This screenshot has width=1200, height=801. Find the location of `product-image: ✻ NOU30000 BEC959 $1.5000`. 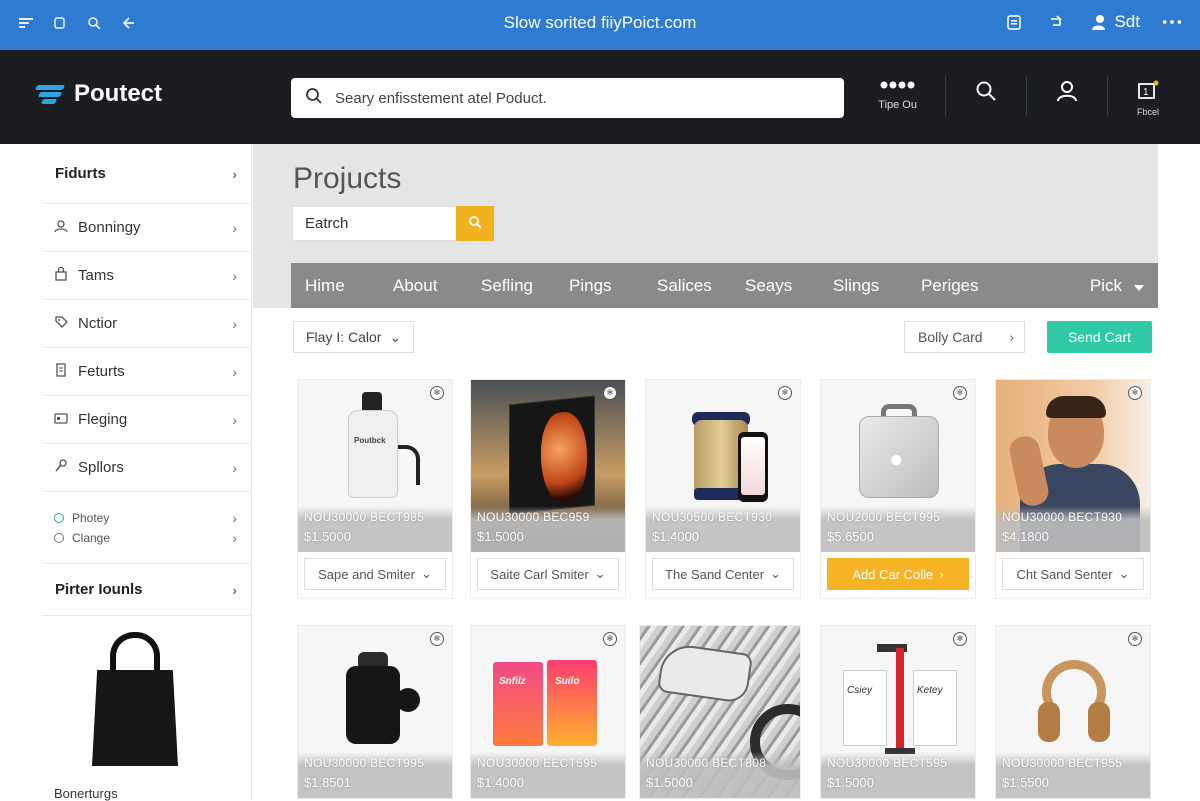

product-image: ✻ NOU30000 BEC959 $1.5000 is located at coordinates (548, 466).